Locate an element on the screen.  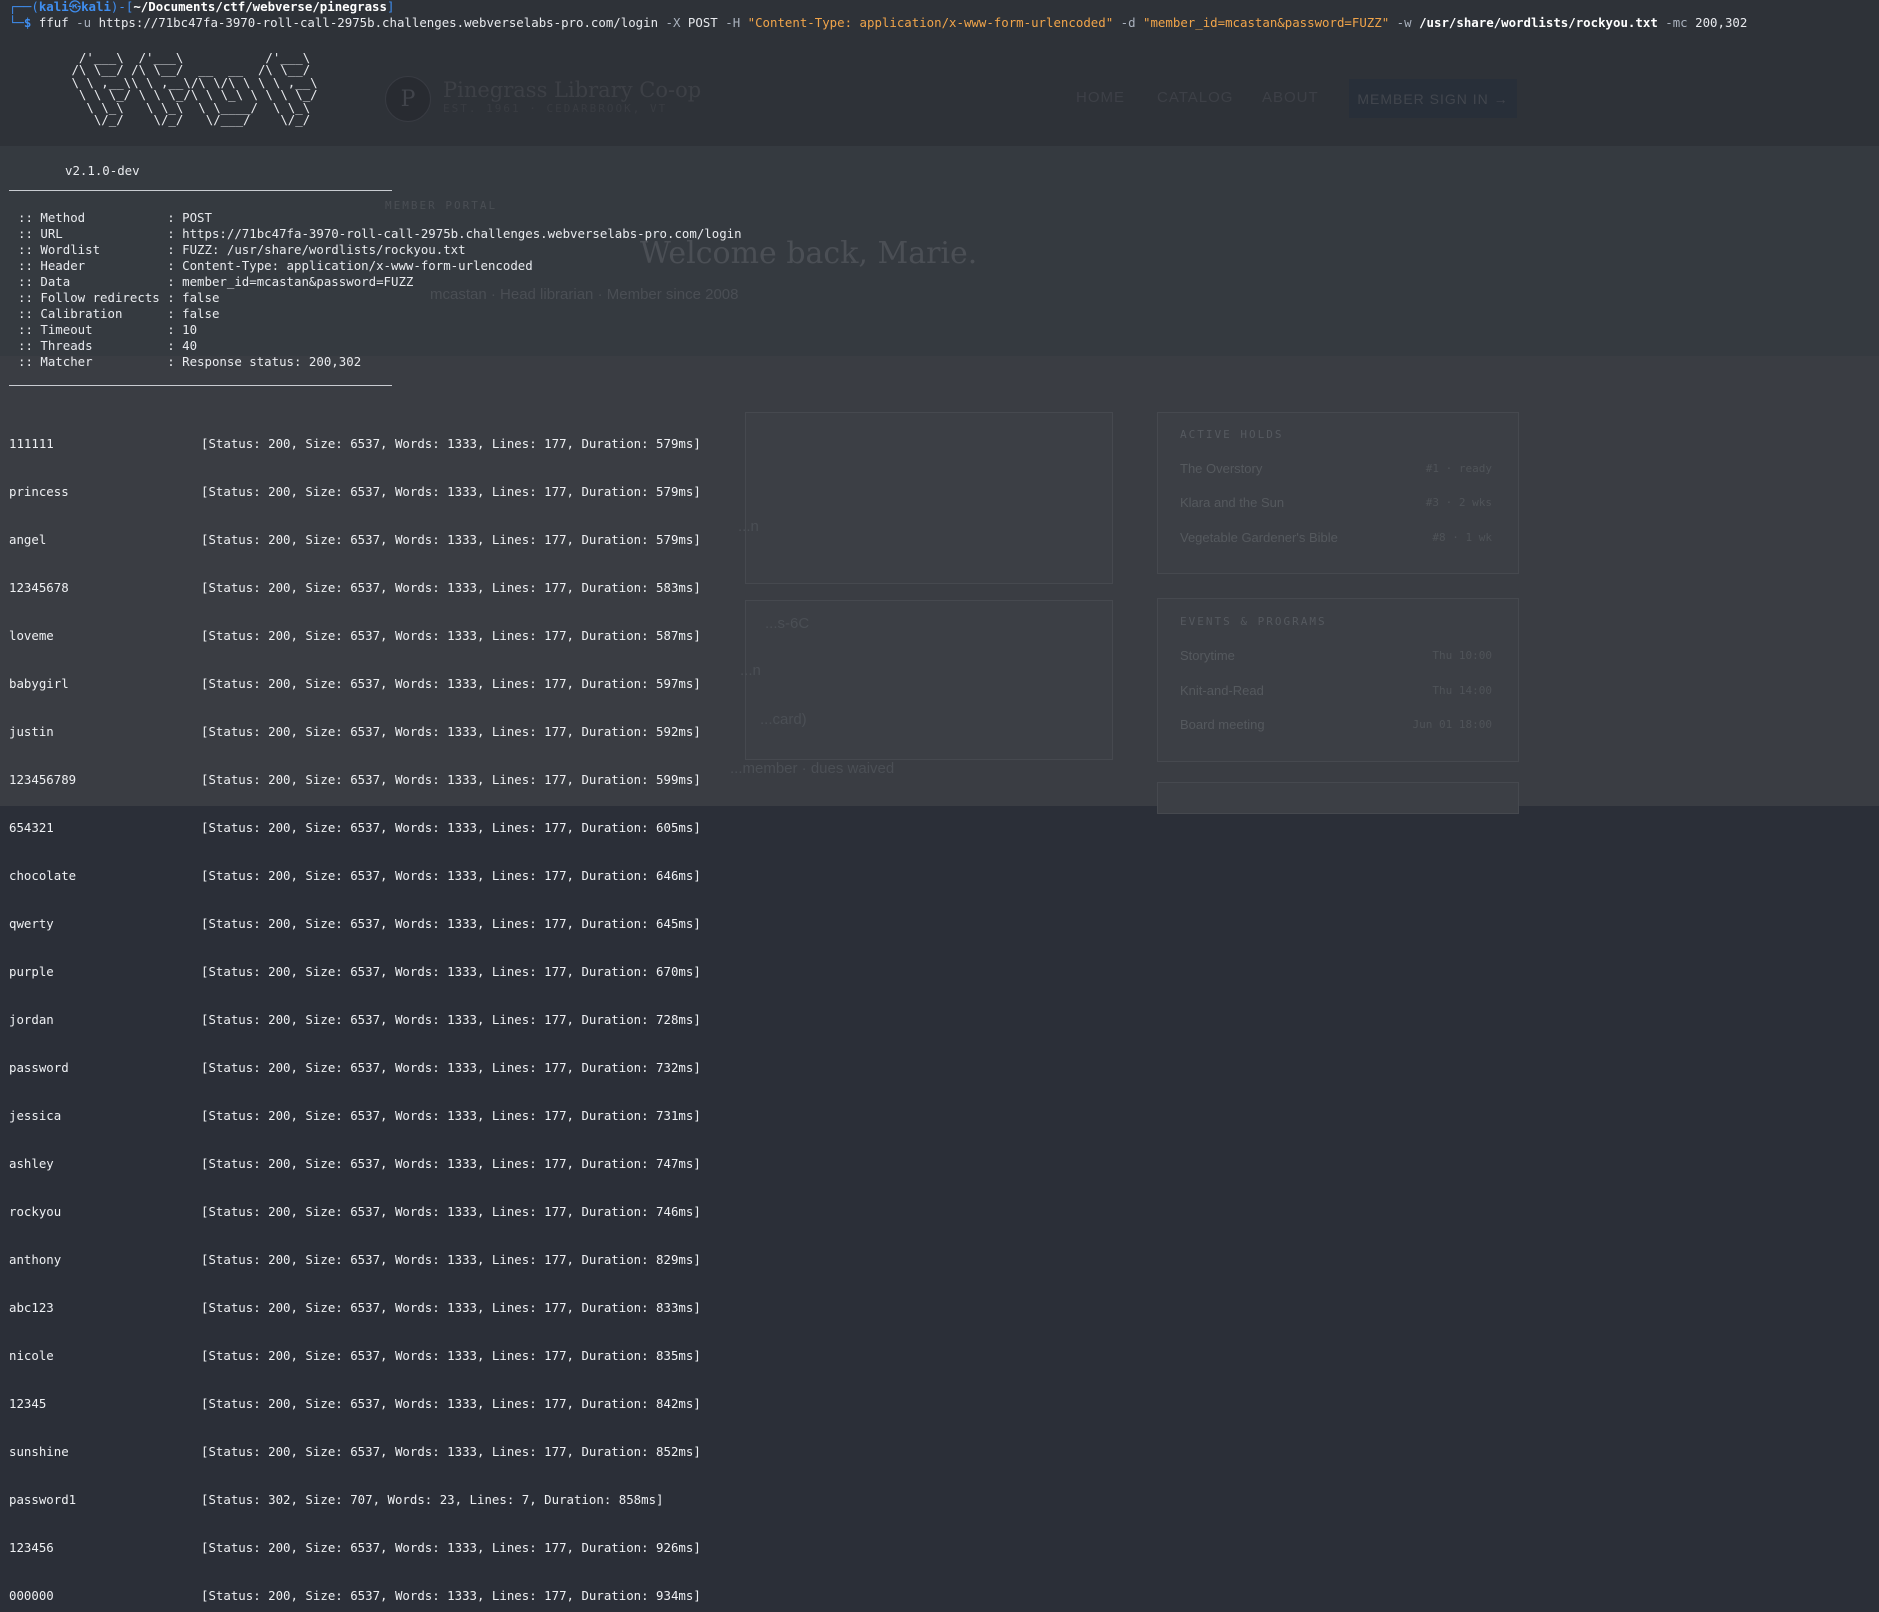
result-word: 654321 is located at coordinates (31, 827).